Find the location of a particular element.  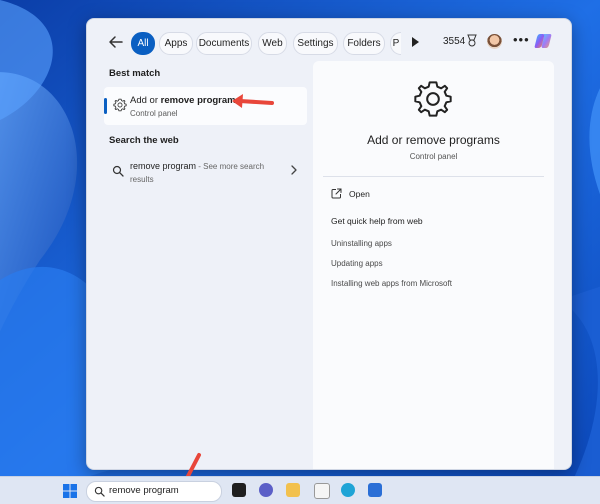

help-heading: Get quick help from web is located at coordinates (377, 221).